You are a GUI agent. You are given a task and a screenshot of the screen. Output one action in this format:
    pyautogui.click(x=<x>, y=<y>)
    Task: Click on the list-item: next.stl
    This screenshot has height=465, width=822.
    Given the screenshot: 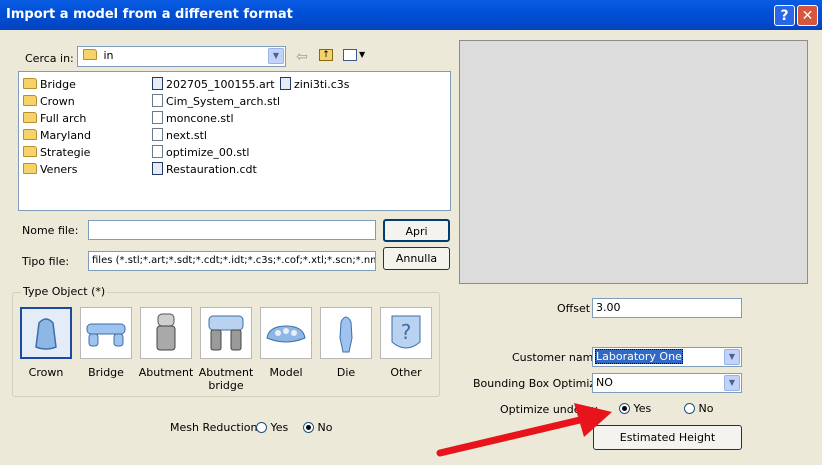 What is the action you would take?
    pyautogui.click(x=179, y=135)
    